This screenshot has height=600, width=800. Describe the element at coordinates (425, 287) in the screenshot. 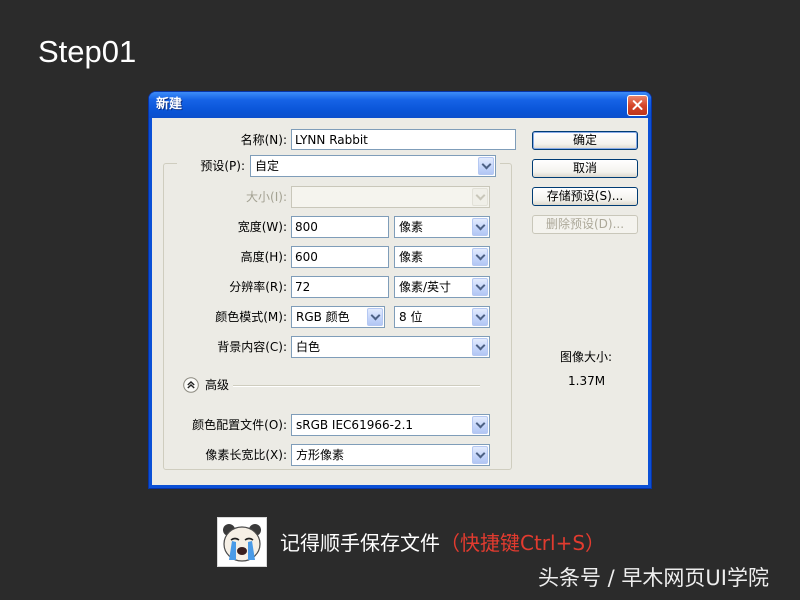

I see `resolution-unit-value: 像素/英寸` at that location.